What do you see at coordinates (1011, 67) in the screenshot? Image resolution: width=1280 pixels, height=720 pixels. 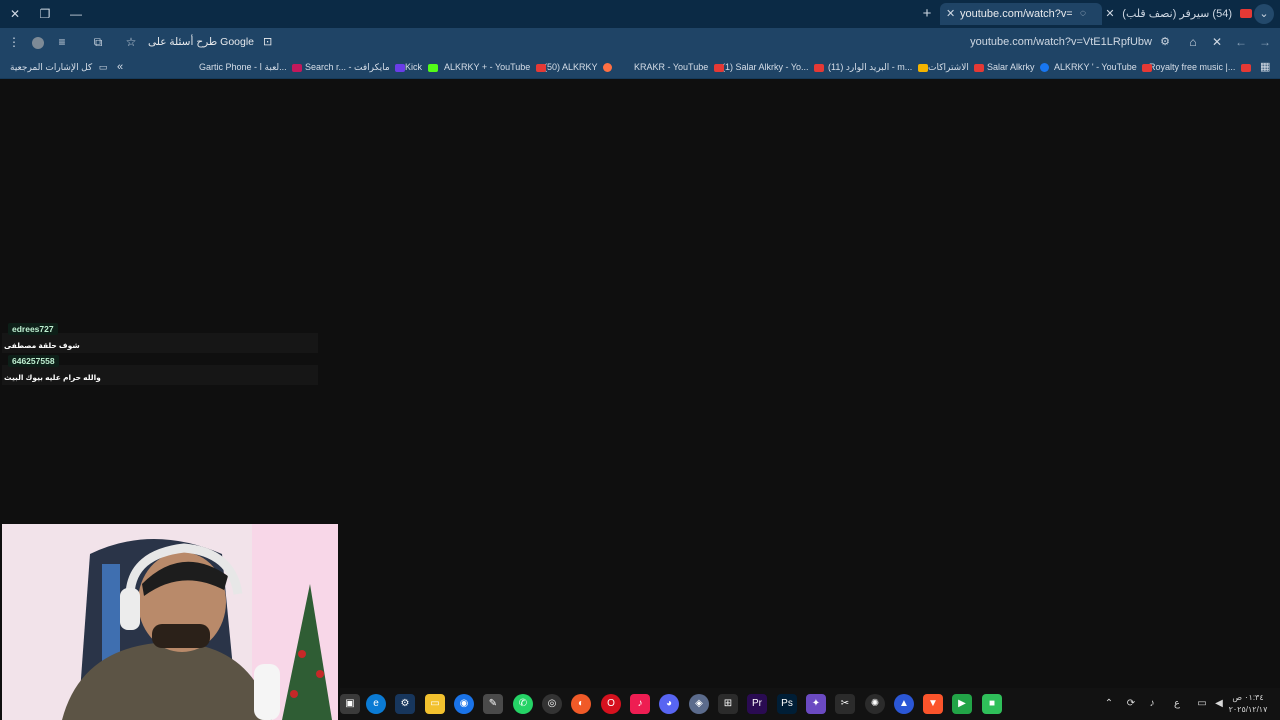 I see `bookmark-label: Salar Alkrky` at bounding box center [1011, 67].